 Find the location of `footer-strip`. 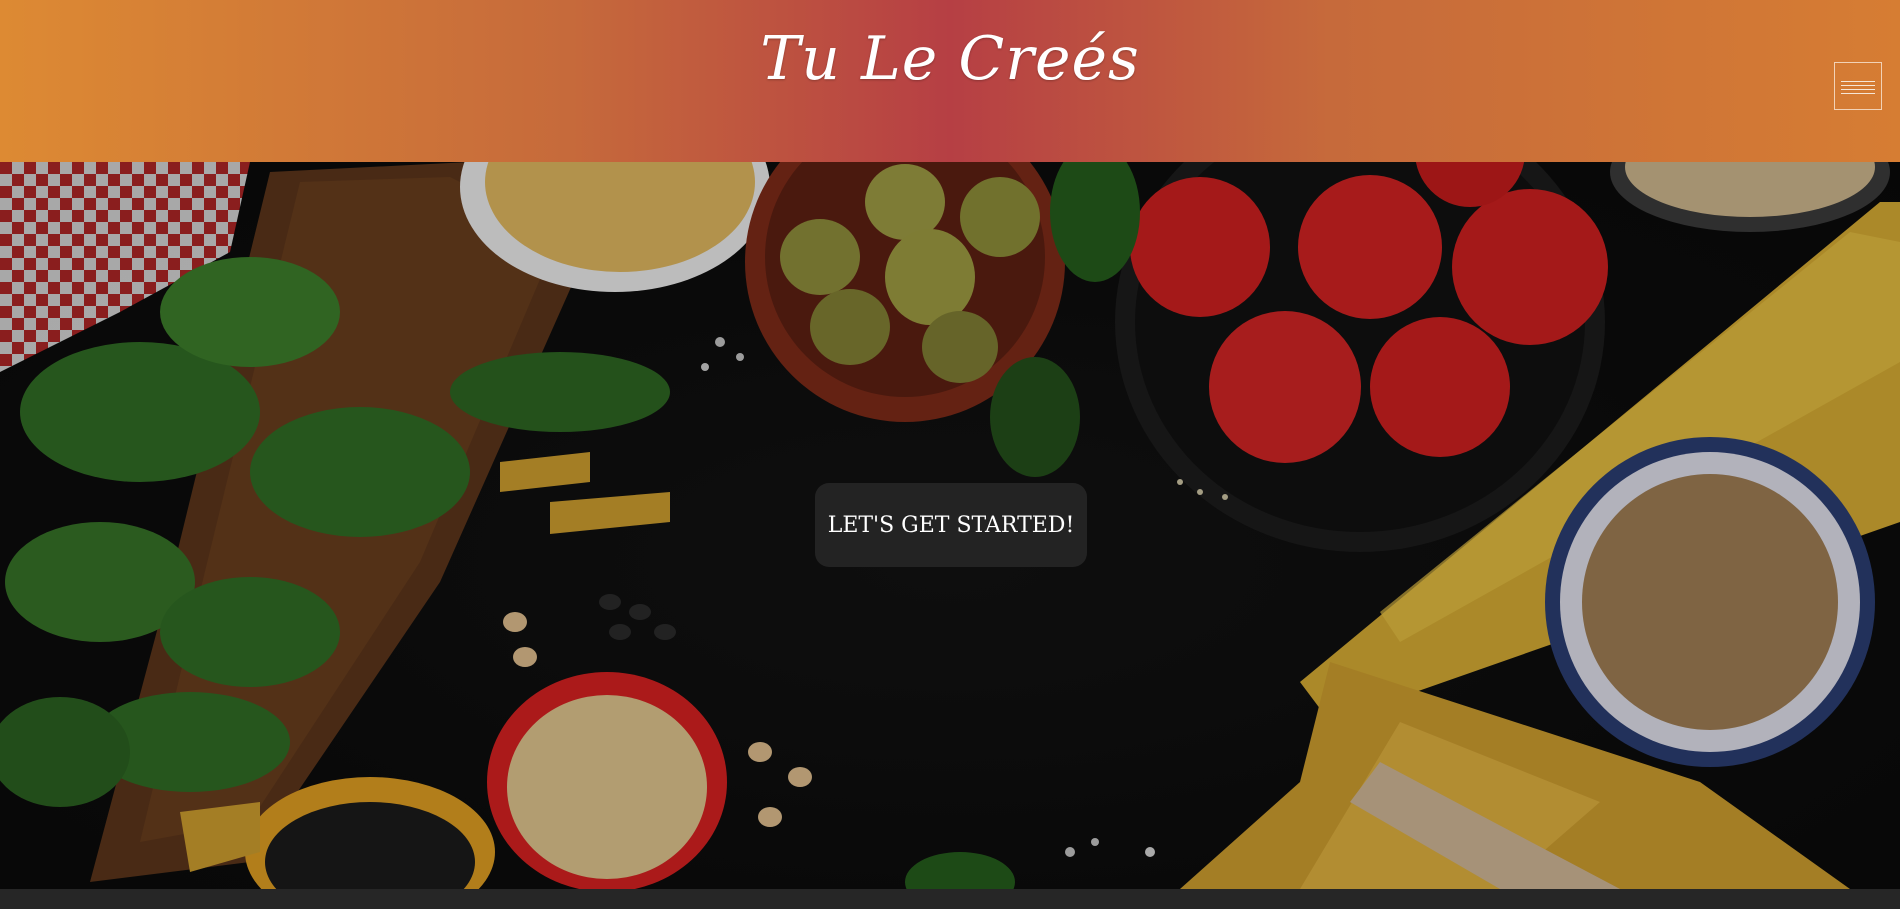

footer-strip is located at coordinates (950, 899).